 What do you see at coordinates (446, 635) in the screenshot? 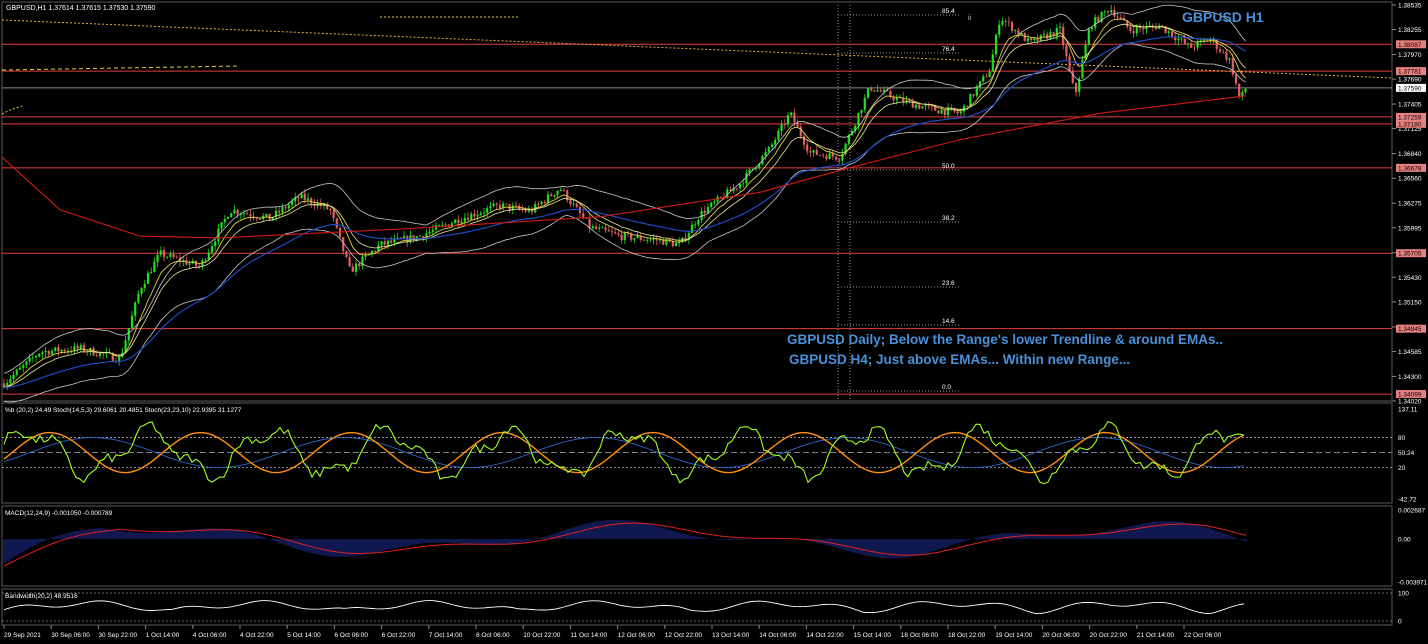
I see `time-tick-label: 7 Oct 14:00` at bounding box center [446, 635].